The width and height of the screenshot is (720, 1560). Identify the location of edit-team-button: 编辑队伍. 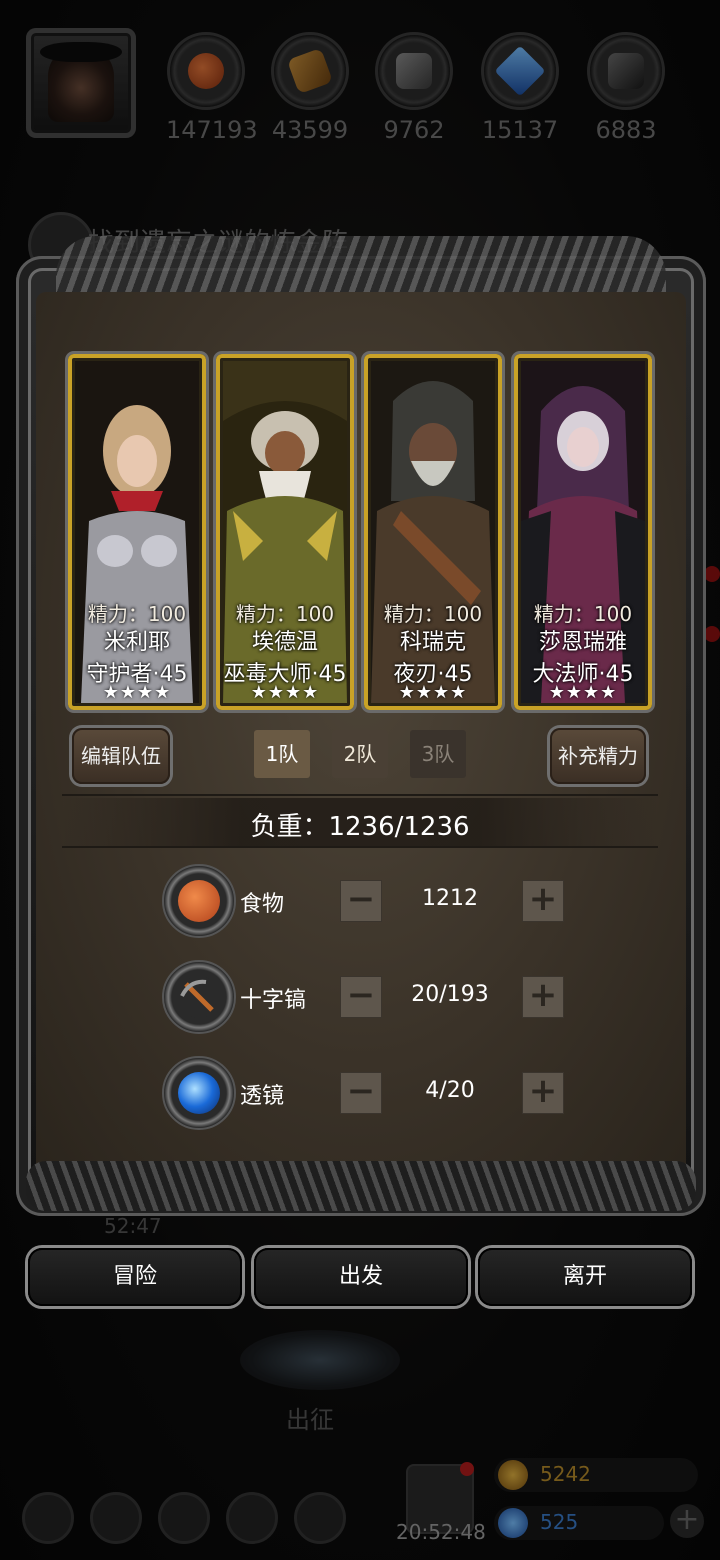
(121, 756).